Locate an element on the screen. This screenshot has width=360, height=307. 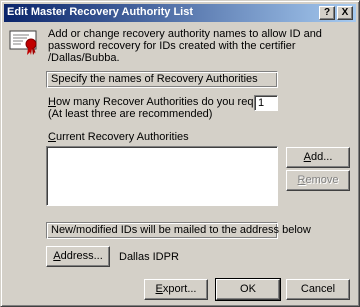
intro-text-line-3: /Dallas/Bubba. is located at coordinates (84, 58).